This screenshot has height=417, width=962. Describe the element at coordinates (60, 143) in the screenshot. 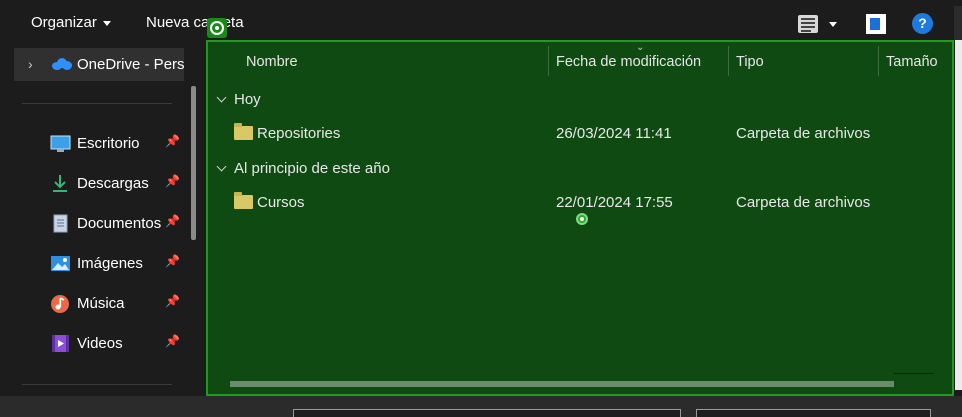

I see `desktop-icon` at that location.